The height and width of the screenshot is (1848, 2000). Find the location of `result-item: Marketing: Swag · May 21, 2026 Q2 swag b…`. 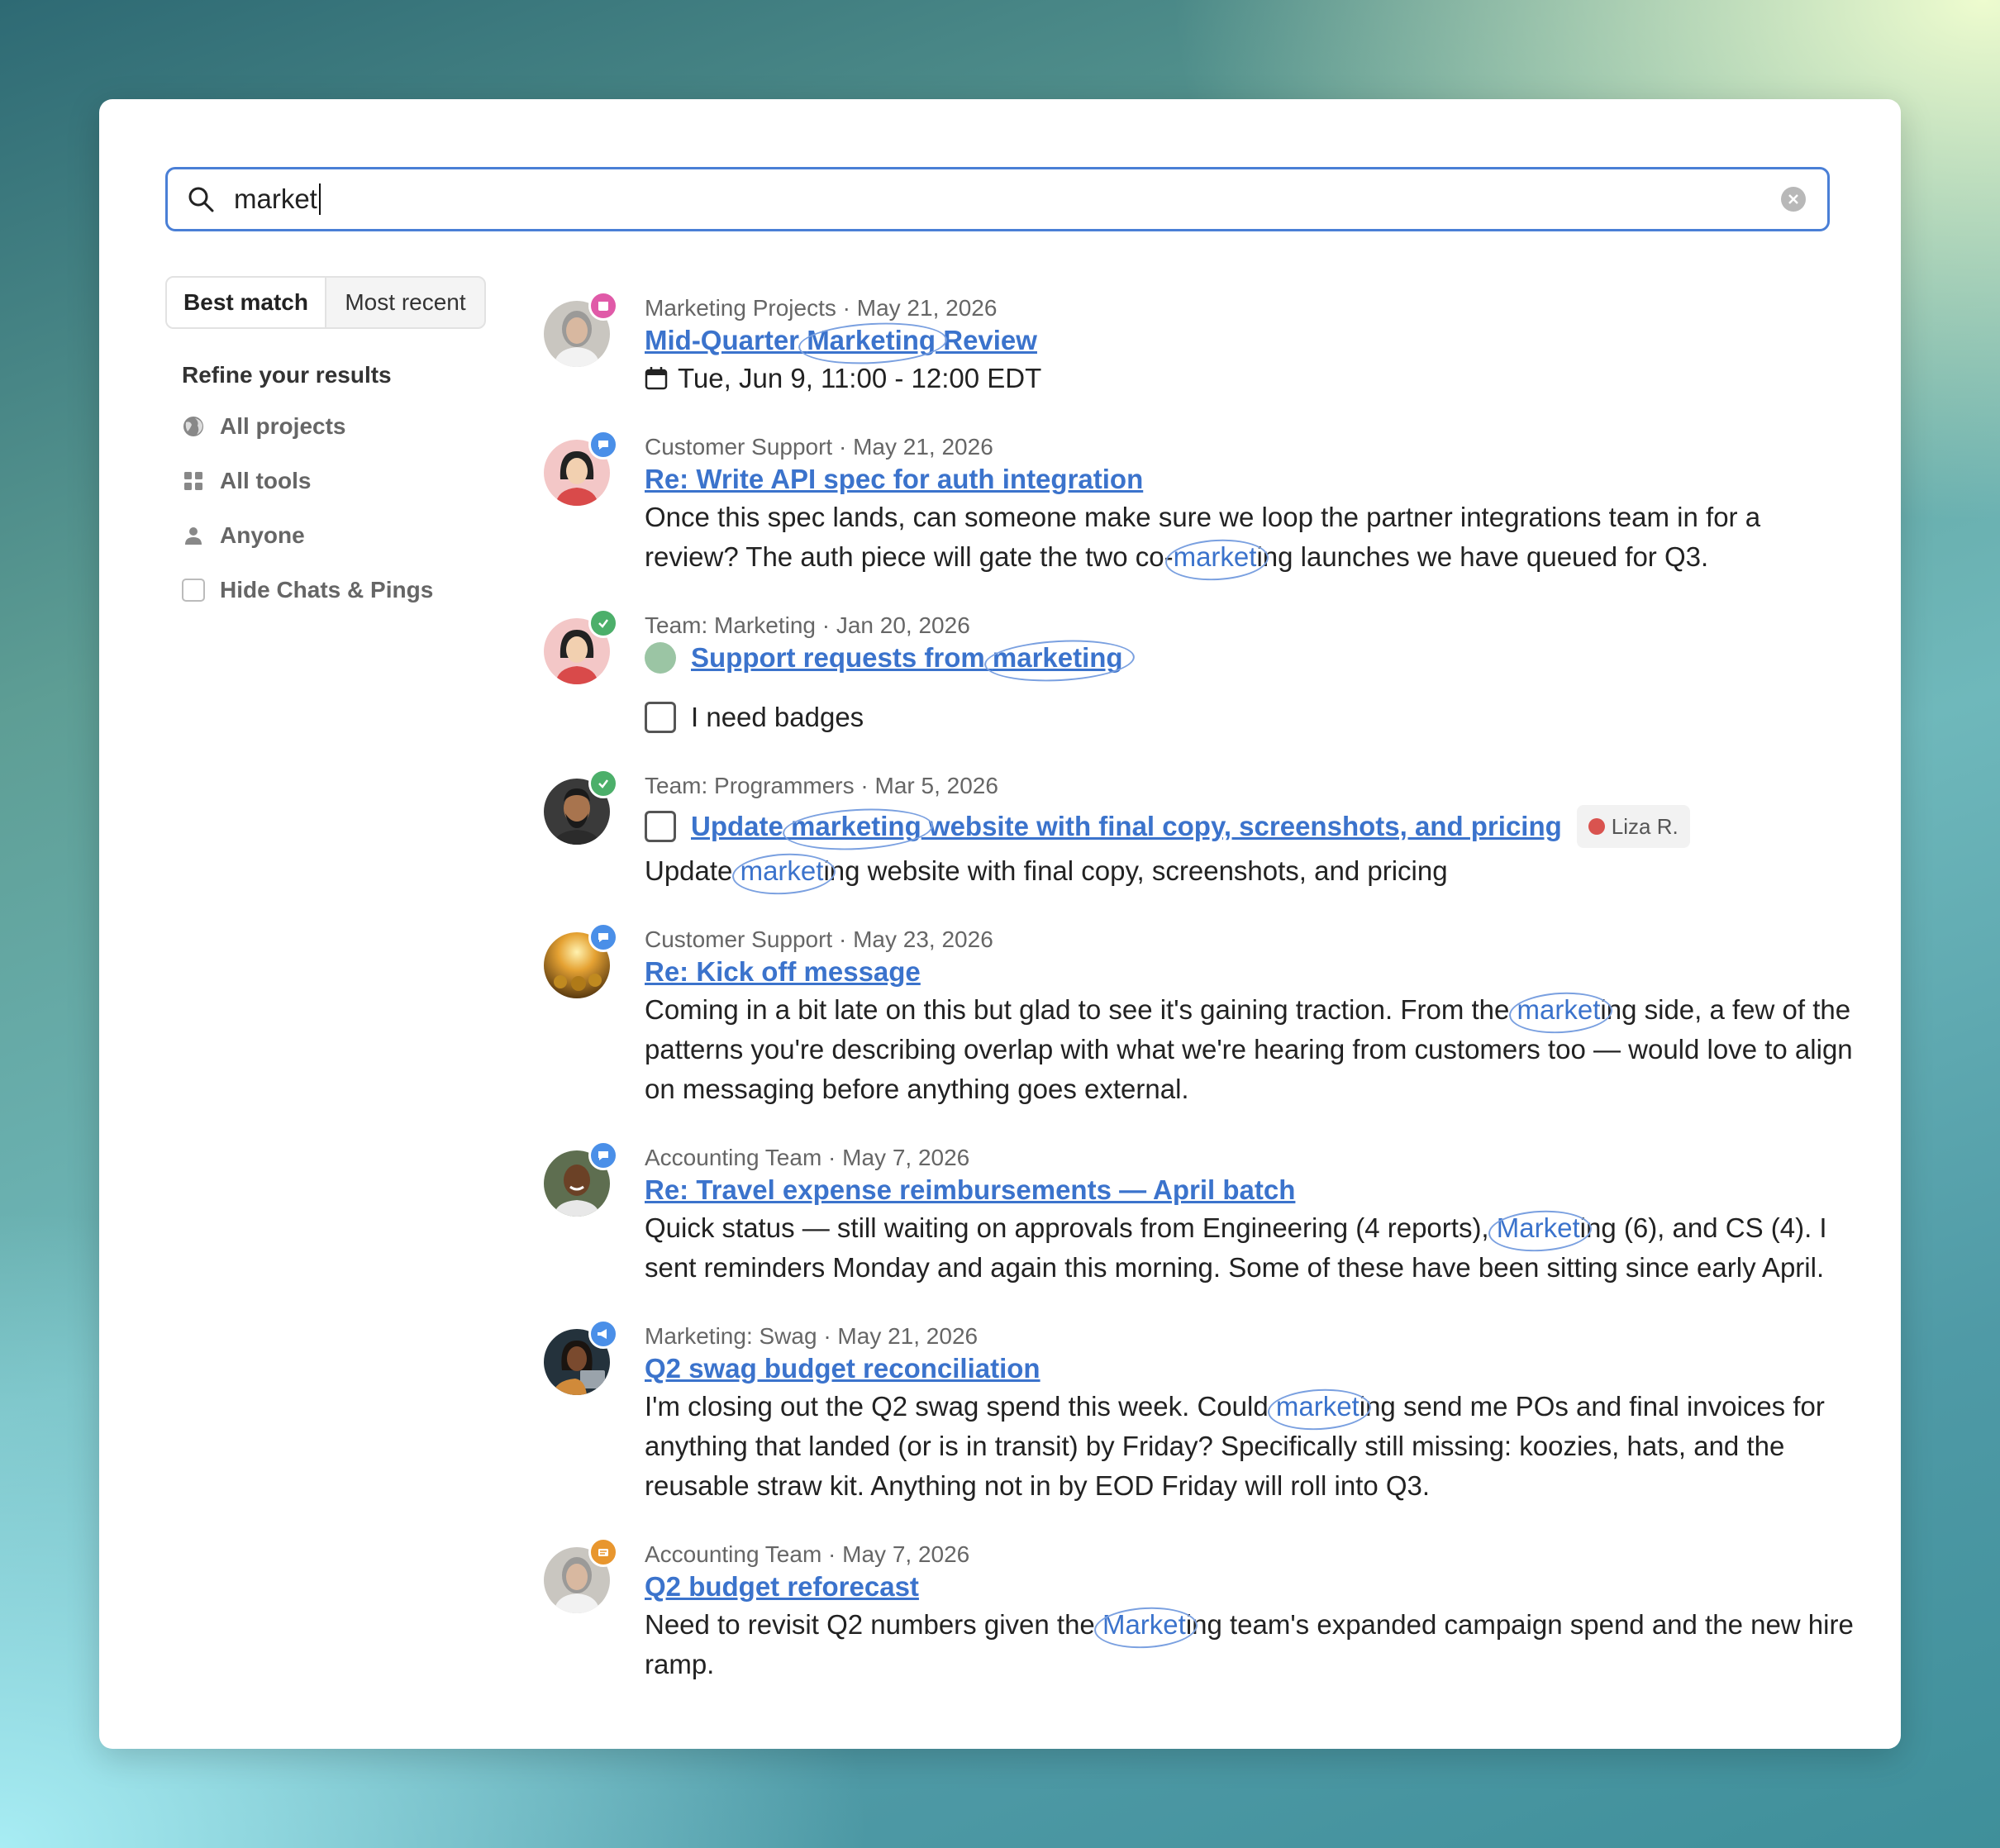

result-item: Marketing: Swag · May 21, 2026 Q2 swag b… is located at coordinates (1201, 1412).